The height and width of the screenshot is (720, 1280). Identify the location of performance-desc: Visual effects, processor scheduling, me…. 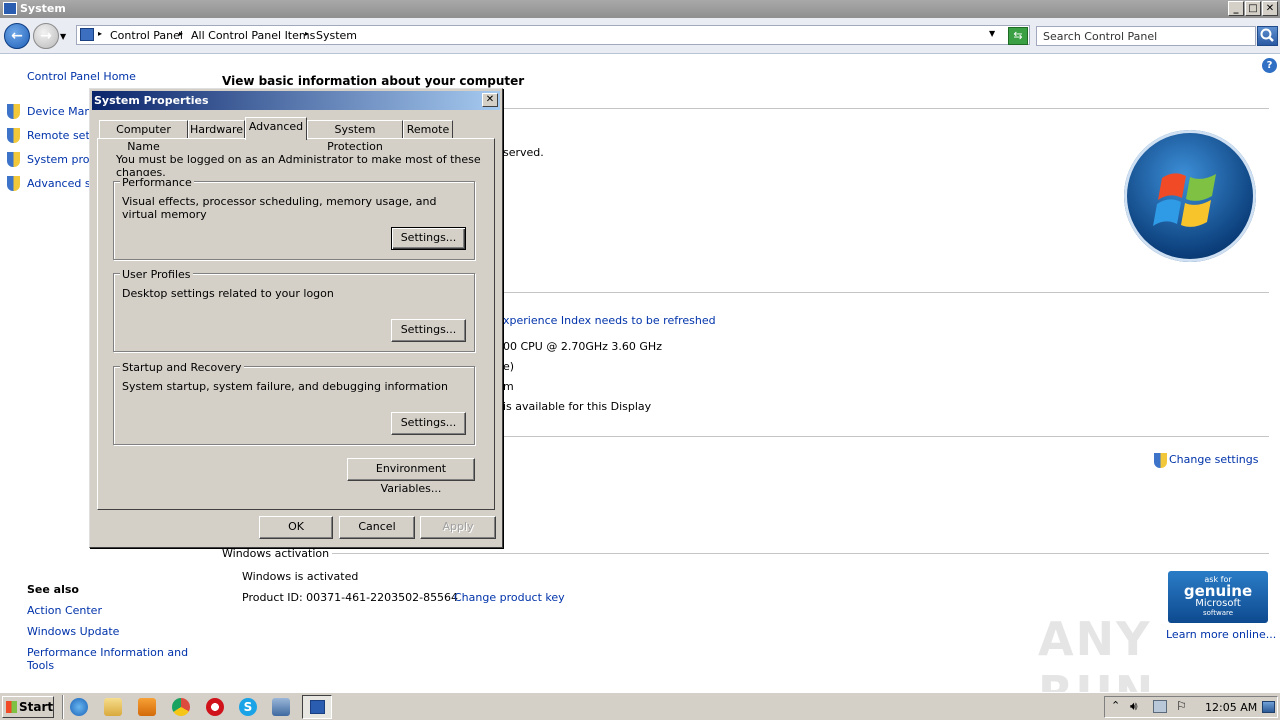
(279, 208).